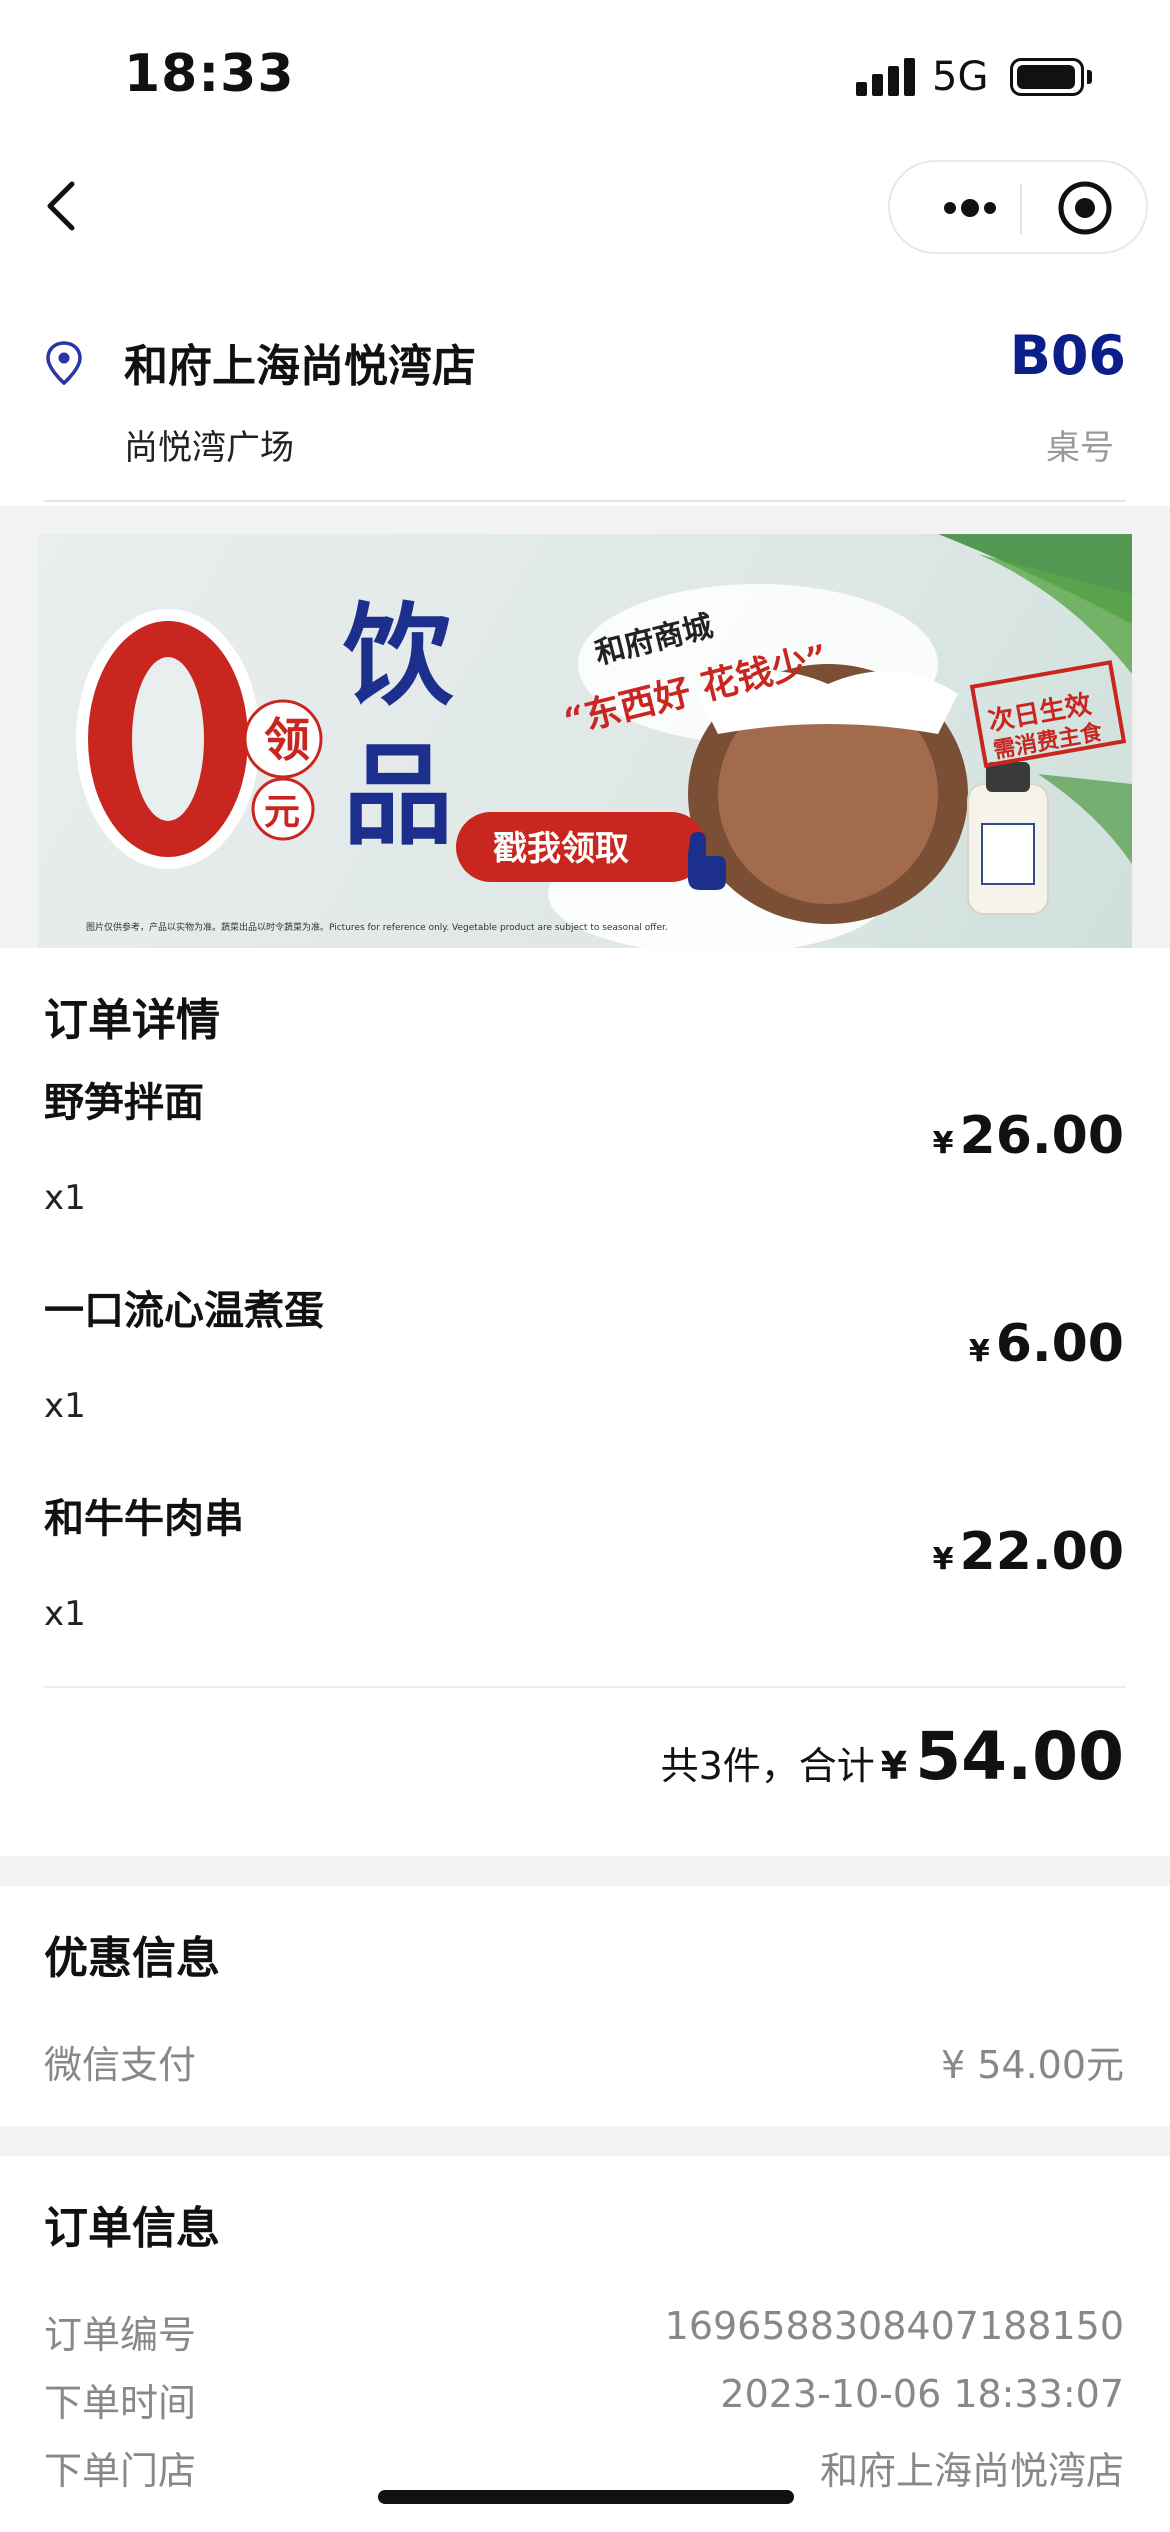 The width and height of the screenshot is (1170, 2532). Describe the element at coordinates (1085, 208) in the screenshot. I see `target-icon` at that location.